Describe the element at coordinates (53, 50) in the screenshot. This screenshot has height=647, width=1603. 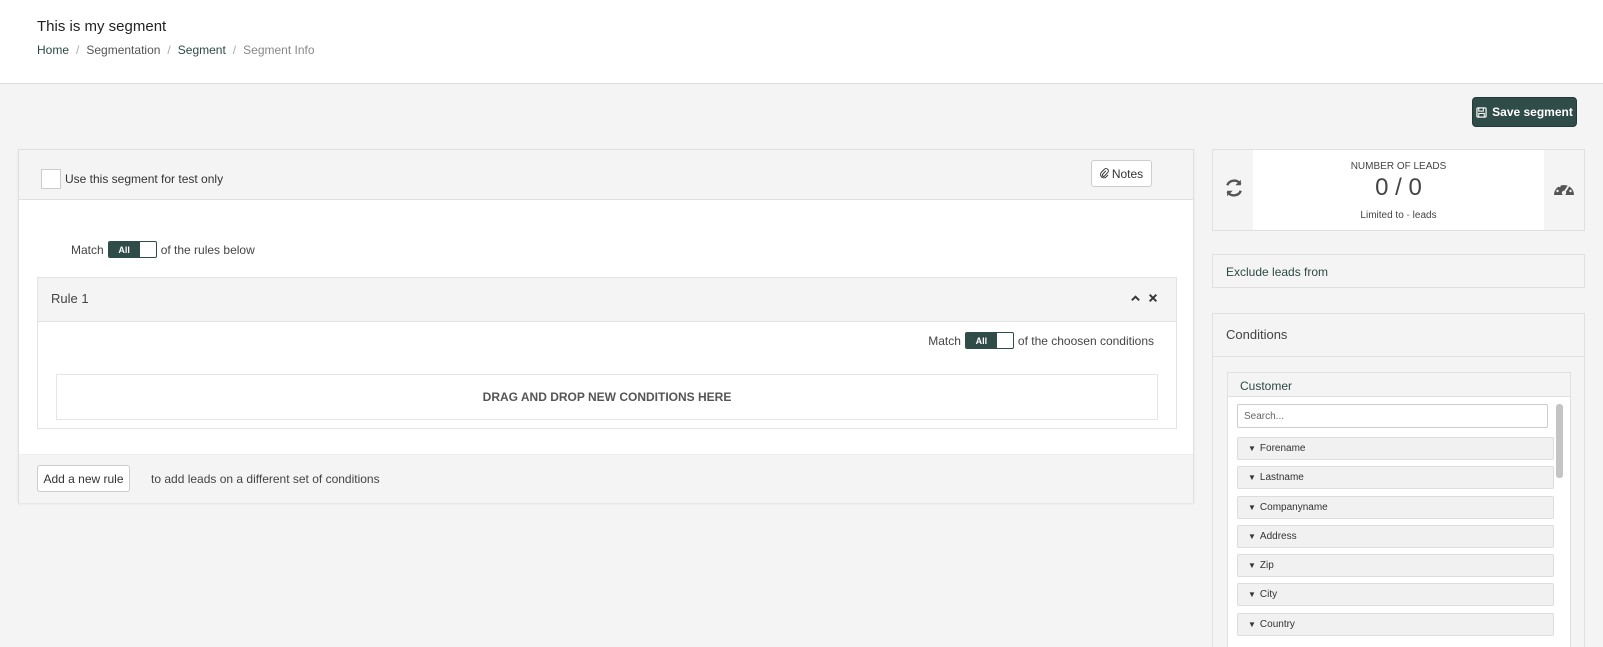
I see `breadcrumb-home: Home` at that location.